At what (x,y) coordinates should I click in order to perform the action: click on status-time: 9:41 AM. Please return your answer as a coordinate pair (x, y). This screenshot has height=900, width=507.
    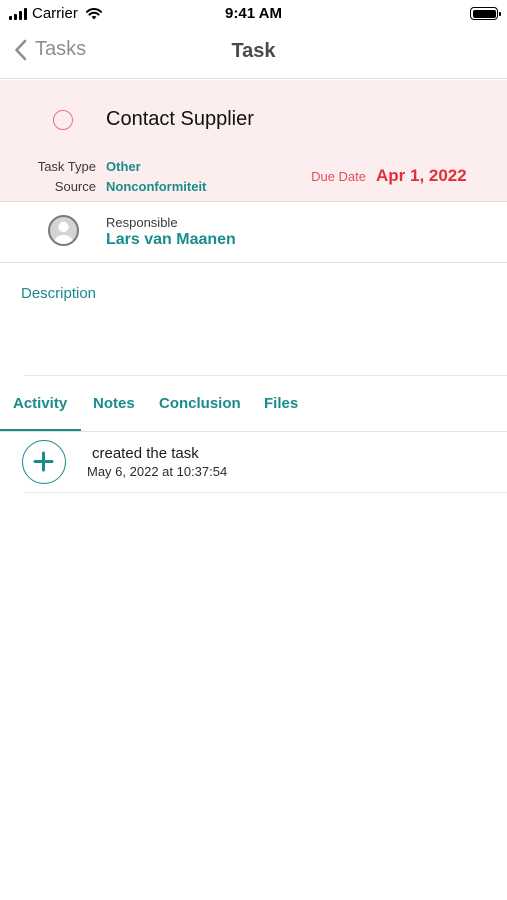
    Looking at the image, I should click on (253, 13).